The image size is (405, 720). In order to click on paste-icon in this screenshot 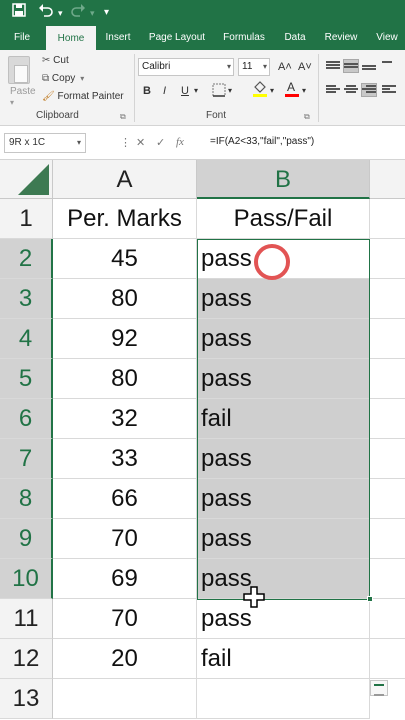, I will do `click(19, 70)`.